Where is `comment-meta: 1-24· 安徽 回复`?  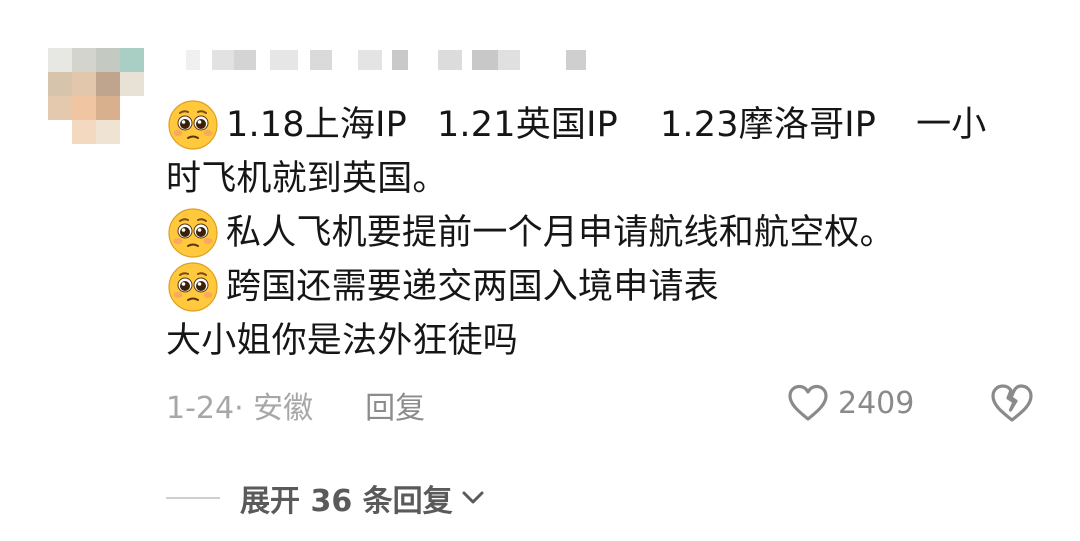
comment-meta: 1-24· 安徽 回复 is located at coordinates (295, 405).